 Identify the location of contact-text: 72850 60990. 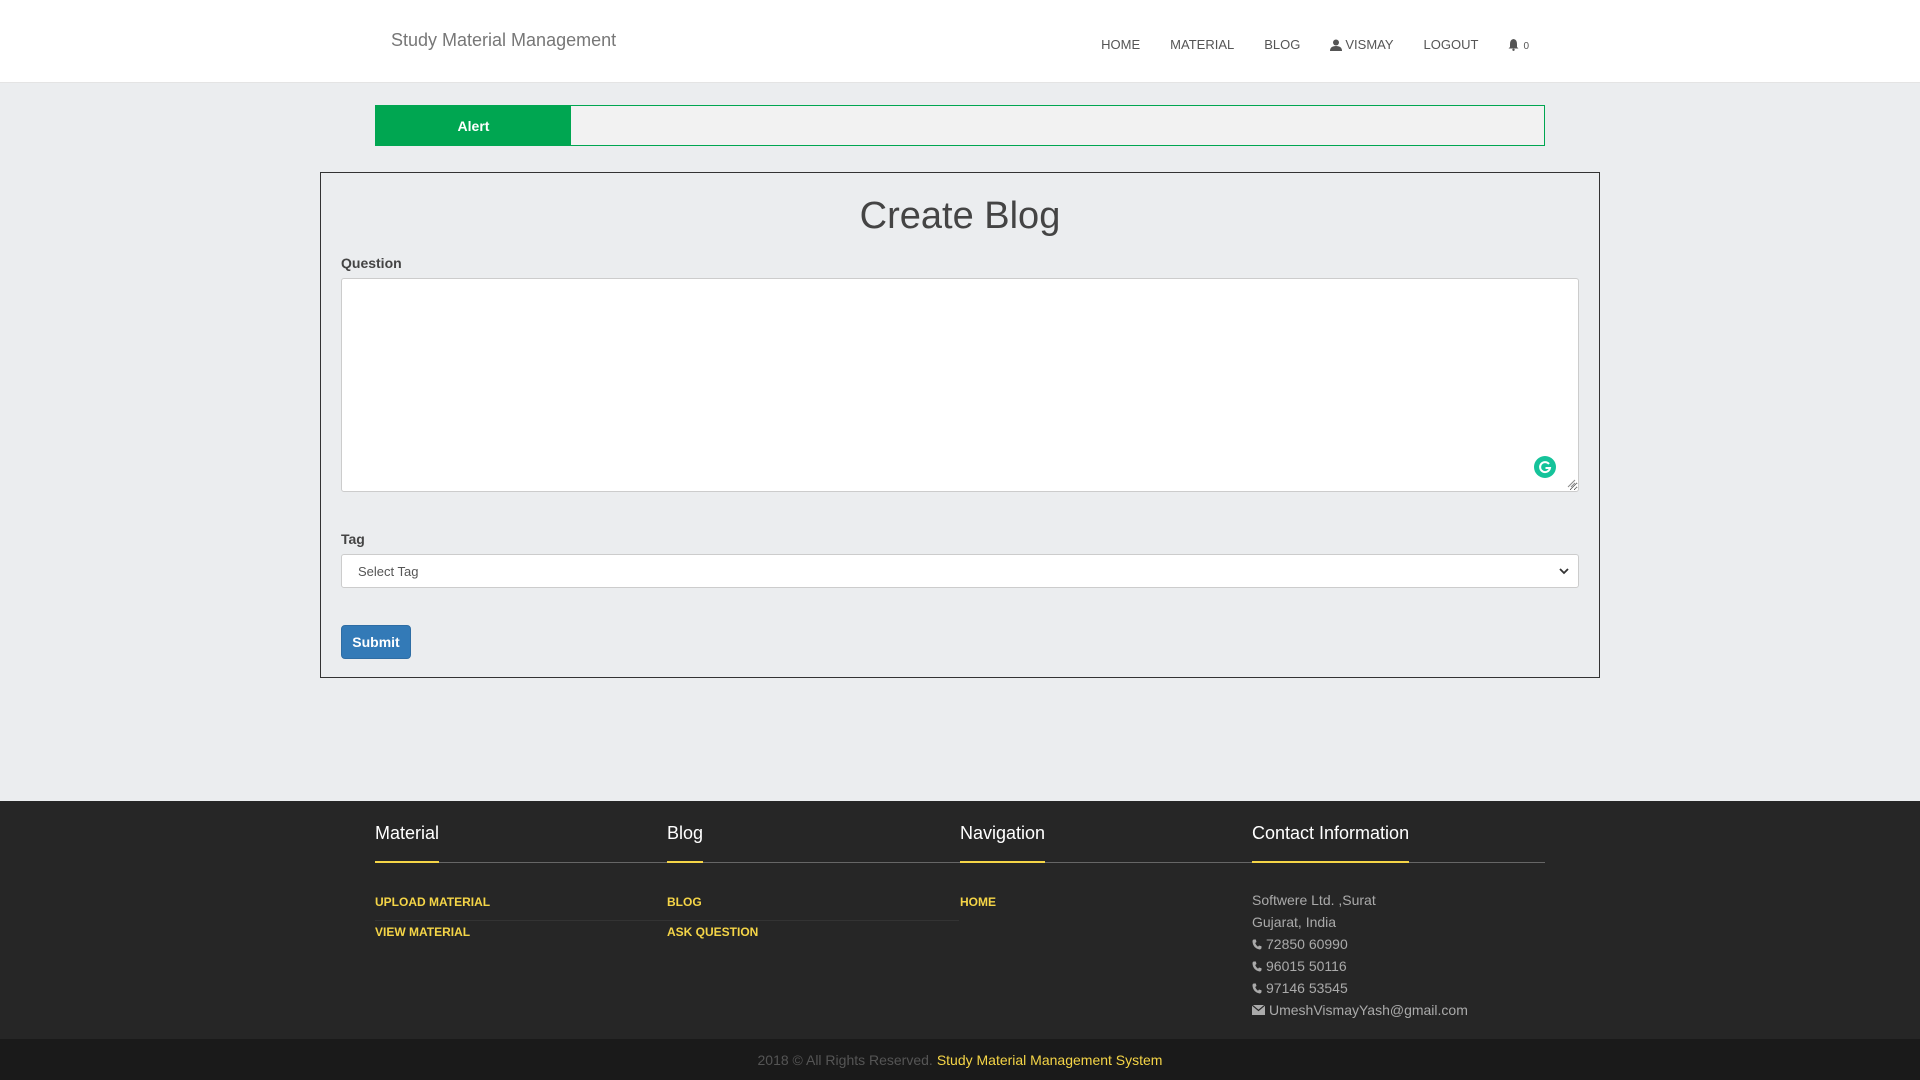
(1307, 944).